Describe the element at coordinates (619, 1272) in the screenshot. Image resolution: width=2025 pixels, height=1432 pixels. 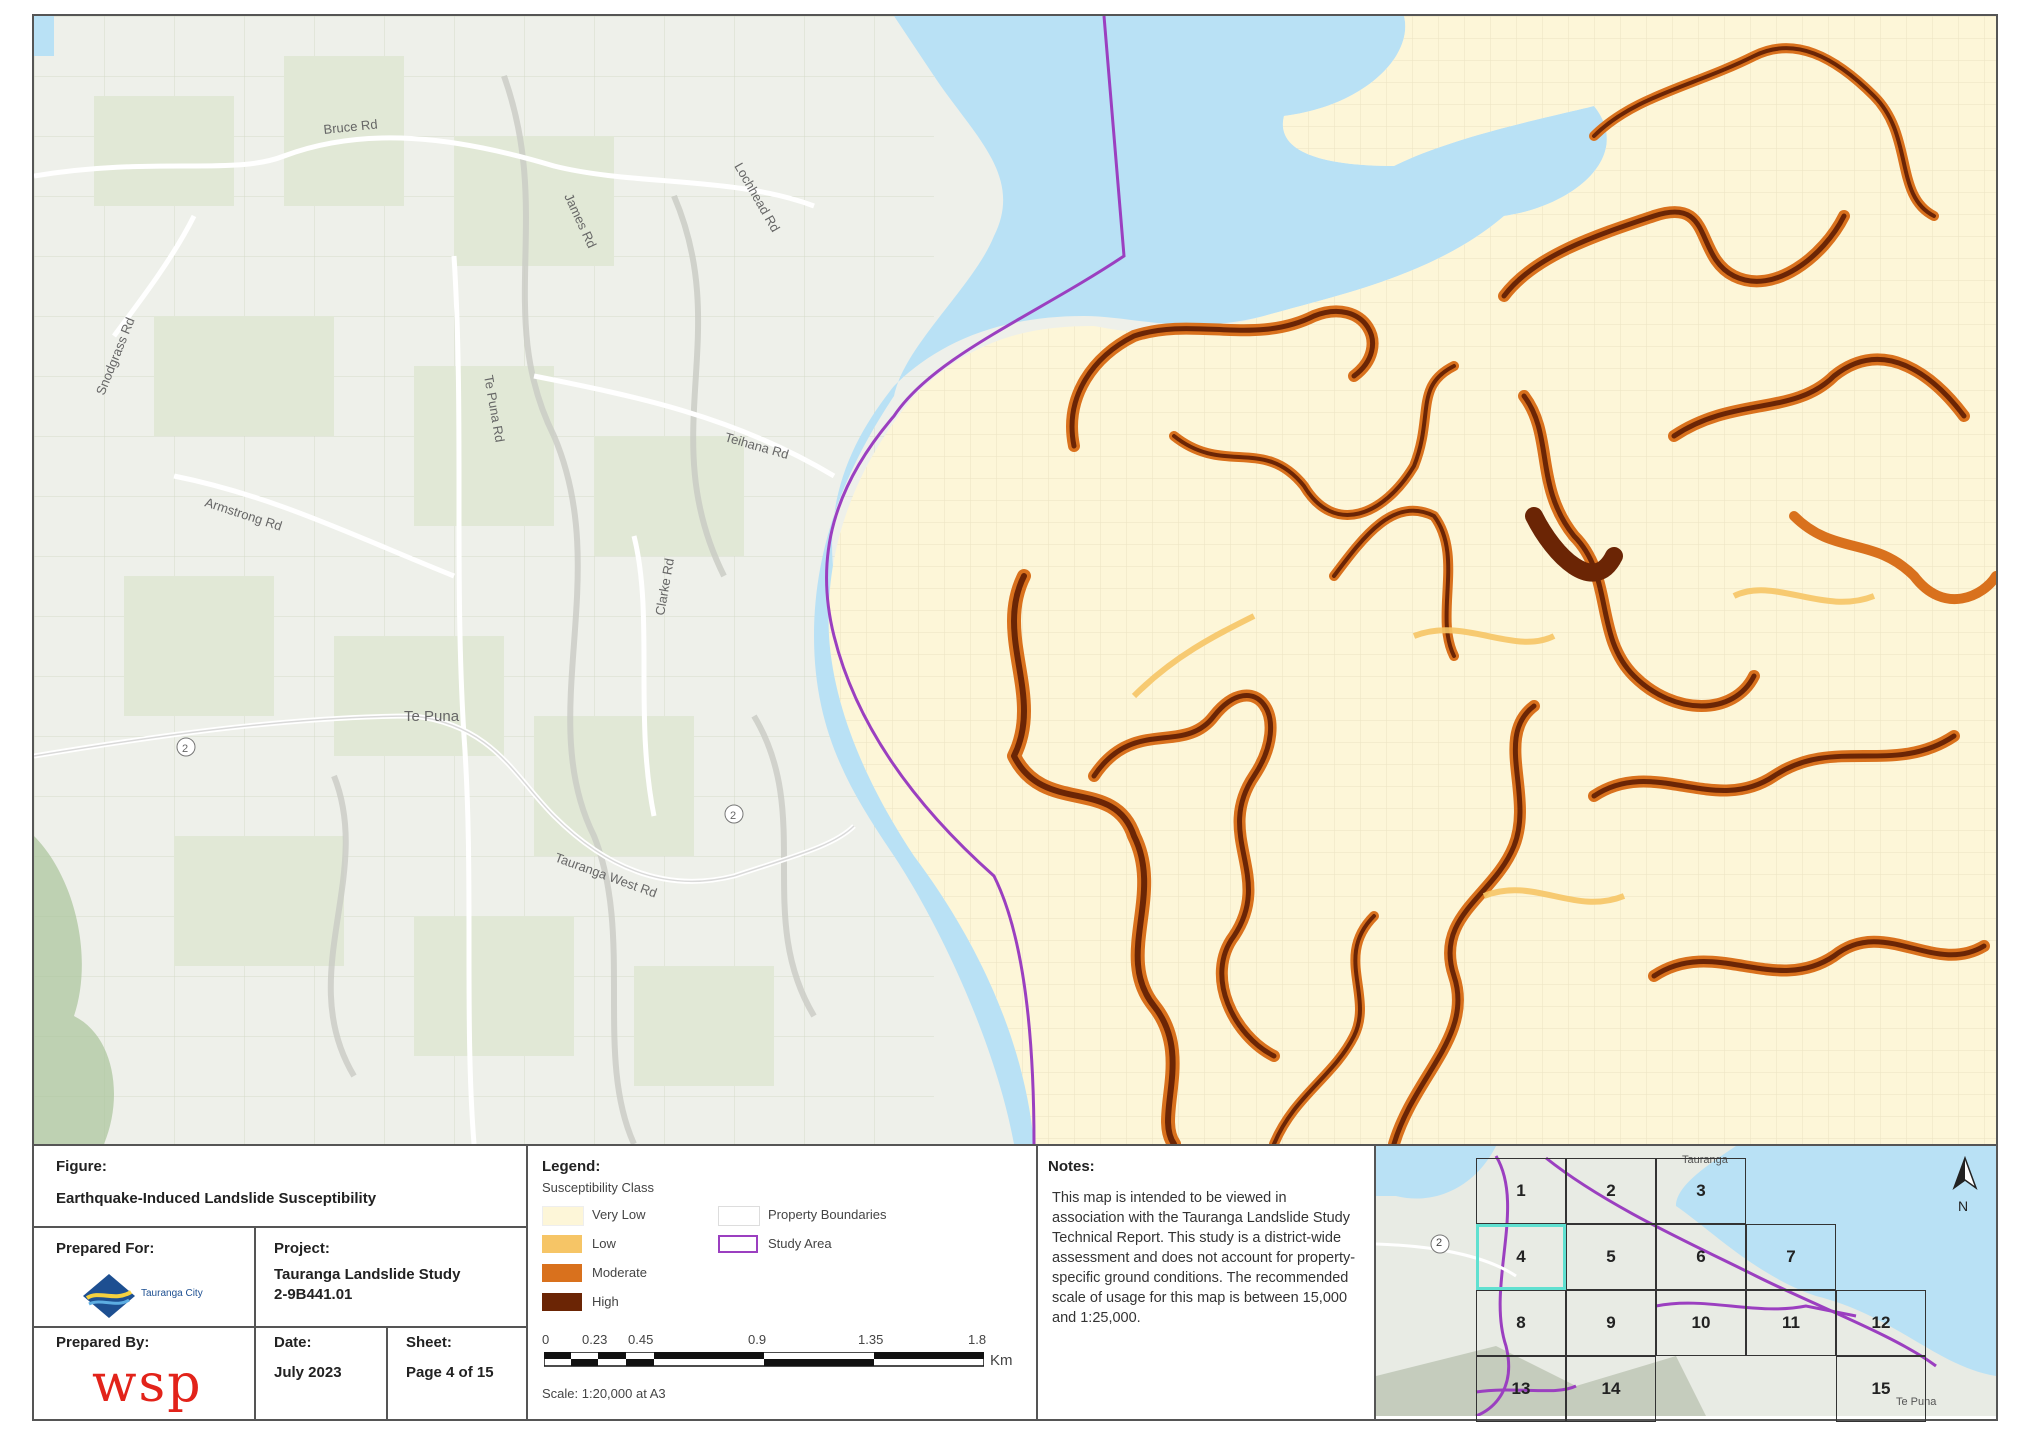
I see `legend-label-moderate: Moderate` at that location.